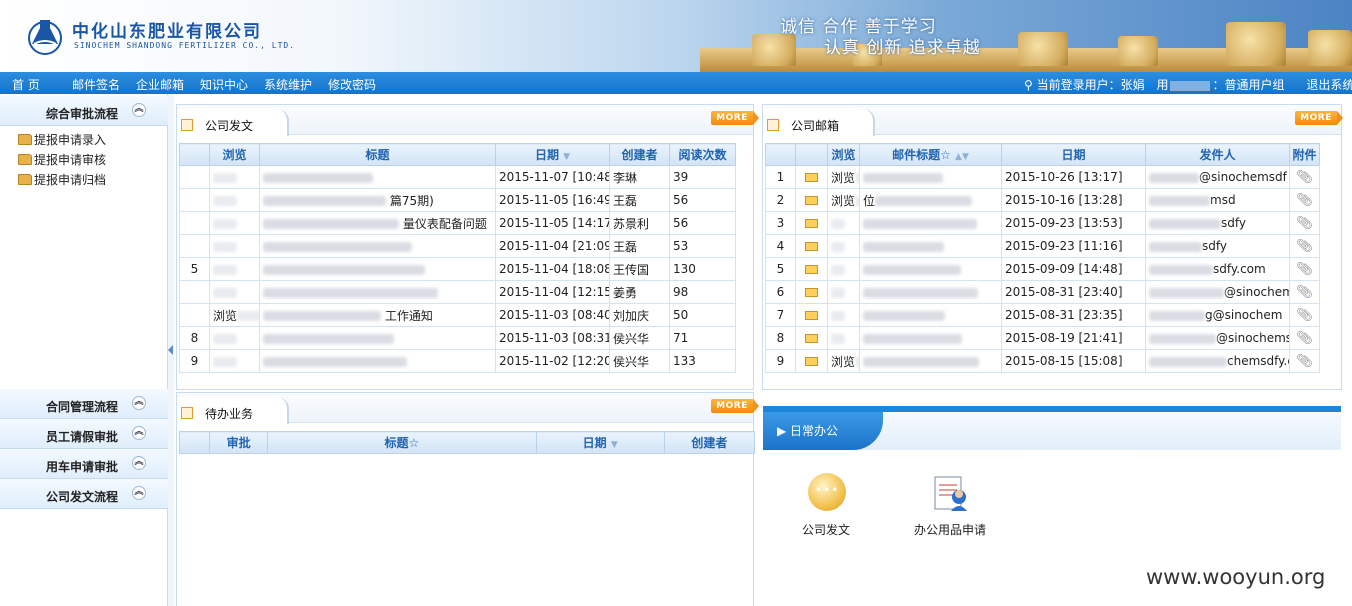 This screenshot has height=606, width=1352. I want to click on row-subject: 位, so click(930, 200).